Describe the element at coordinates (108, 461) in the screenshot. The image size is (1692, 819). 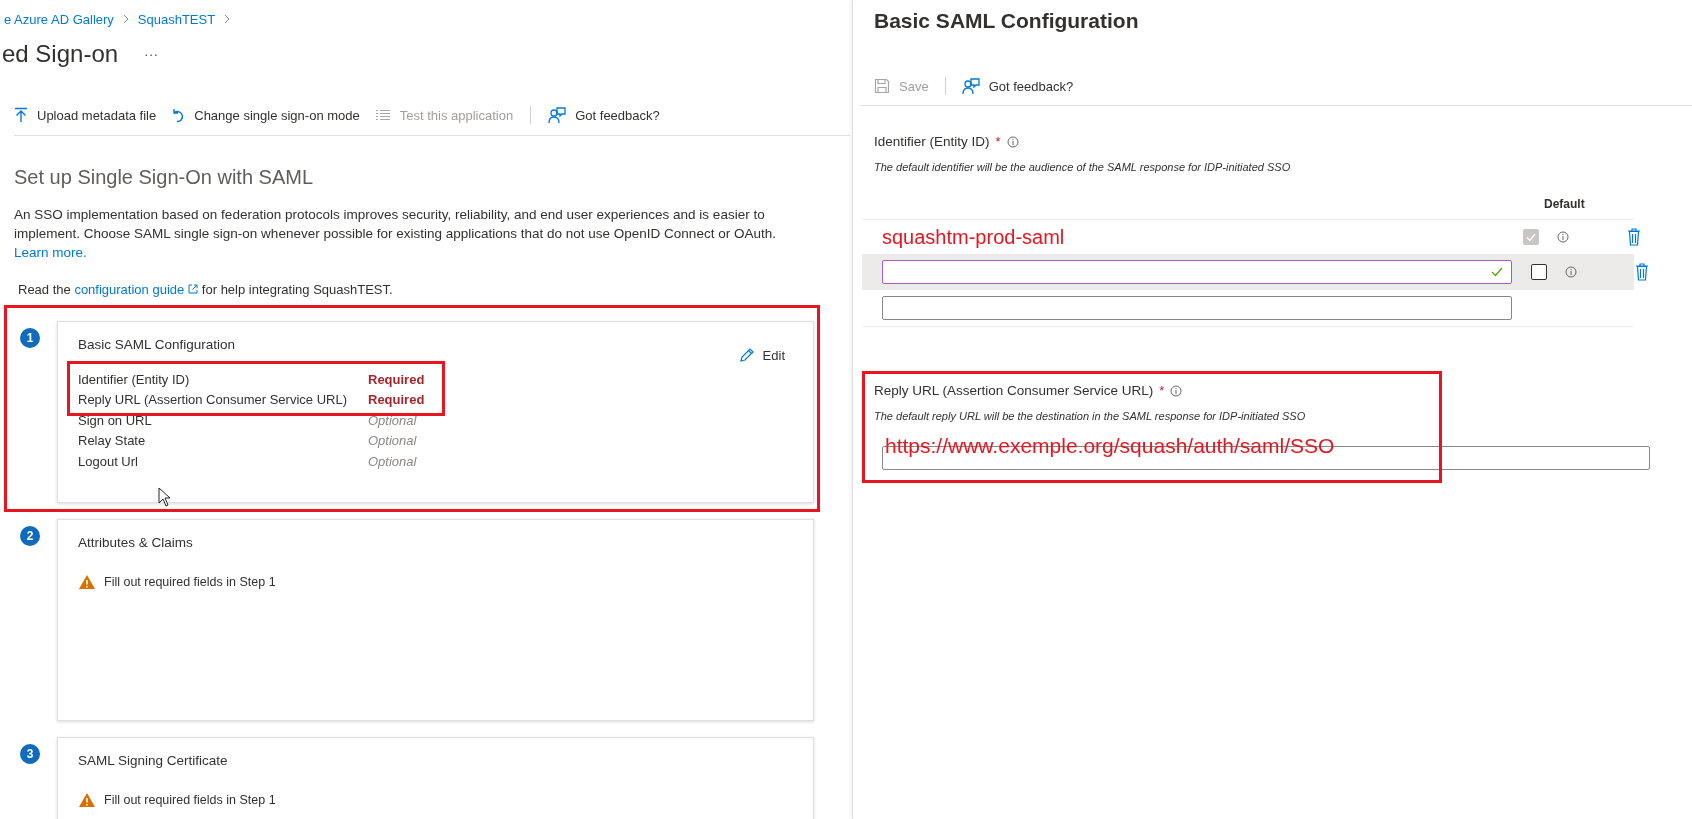
I see `field-label: Logout Url` at that location.